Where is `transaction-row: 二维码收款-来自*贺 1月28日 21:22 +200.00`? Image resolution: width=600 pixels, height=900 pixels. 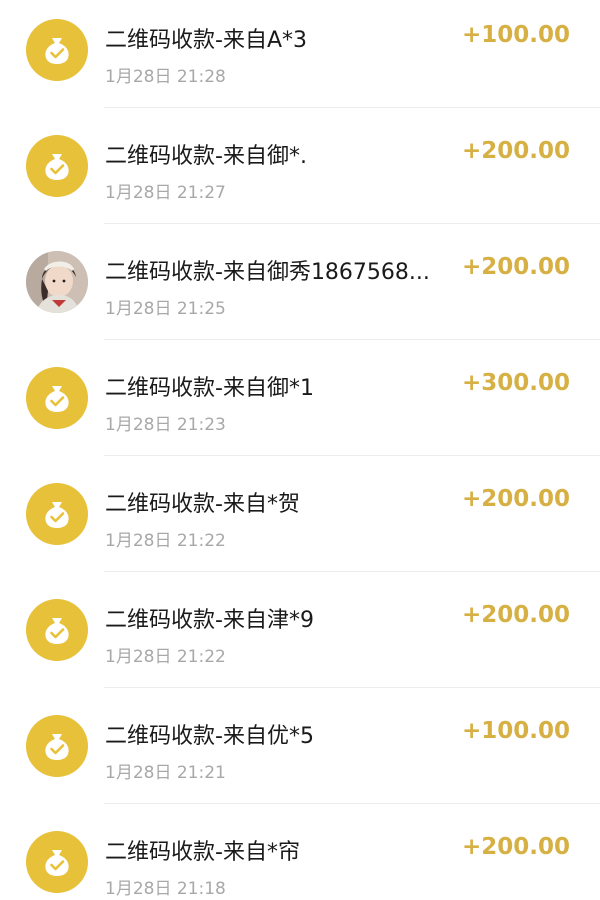
transaction-row: 二维码收款-来自*贺 1月28日 21:22 +200.00 is located at coordinates (300, 514).